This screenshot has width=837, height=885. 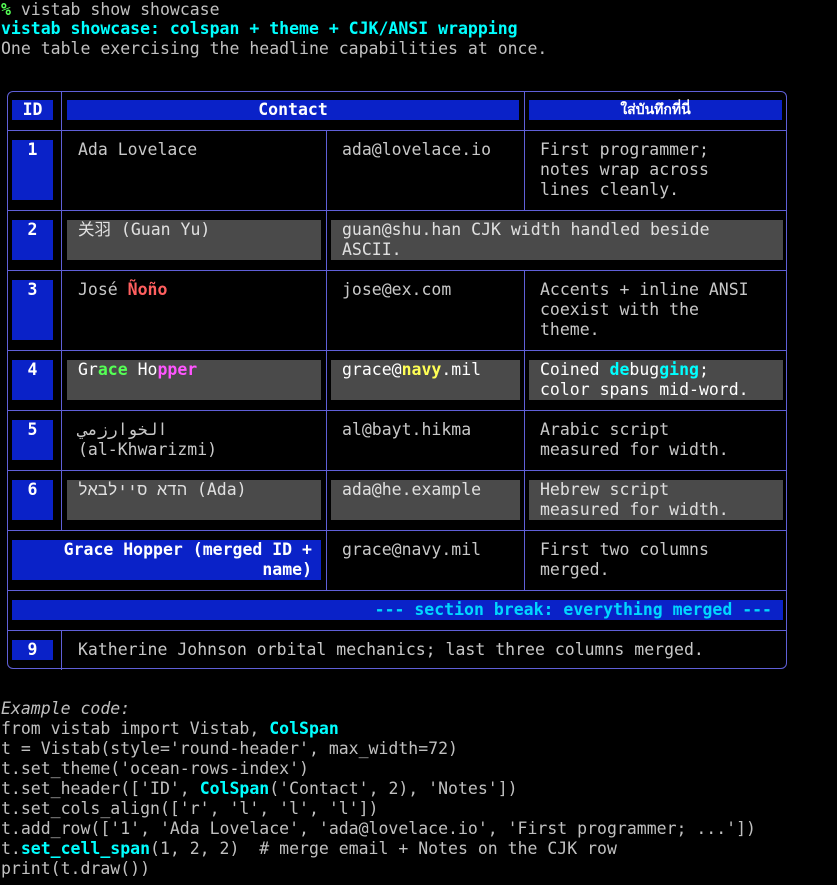 I want to click on notes-line: merged., so click(x=575, y=569).